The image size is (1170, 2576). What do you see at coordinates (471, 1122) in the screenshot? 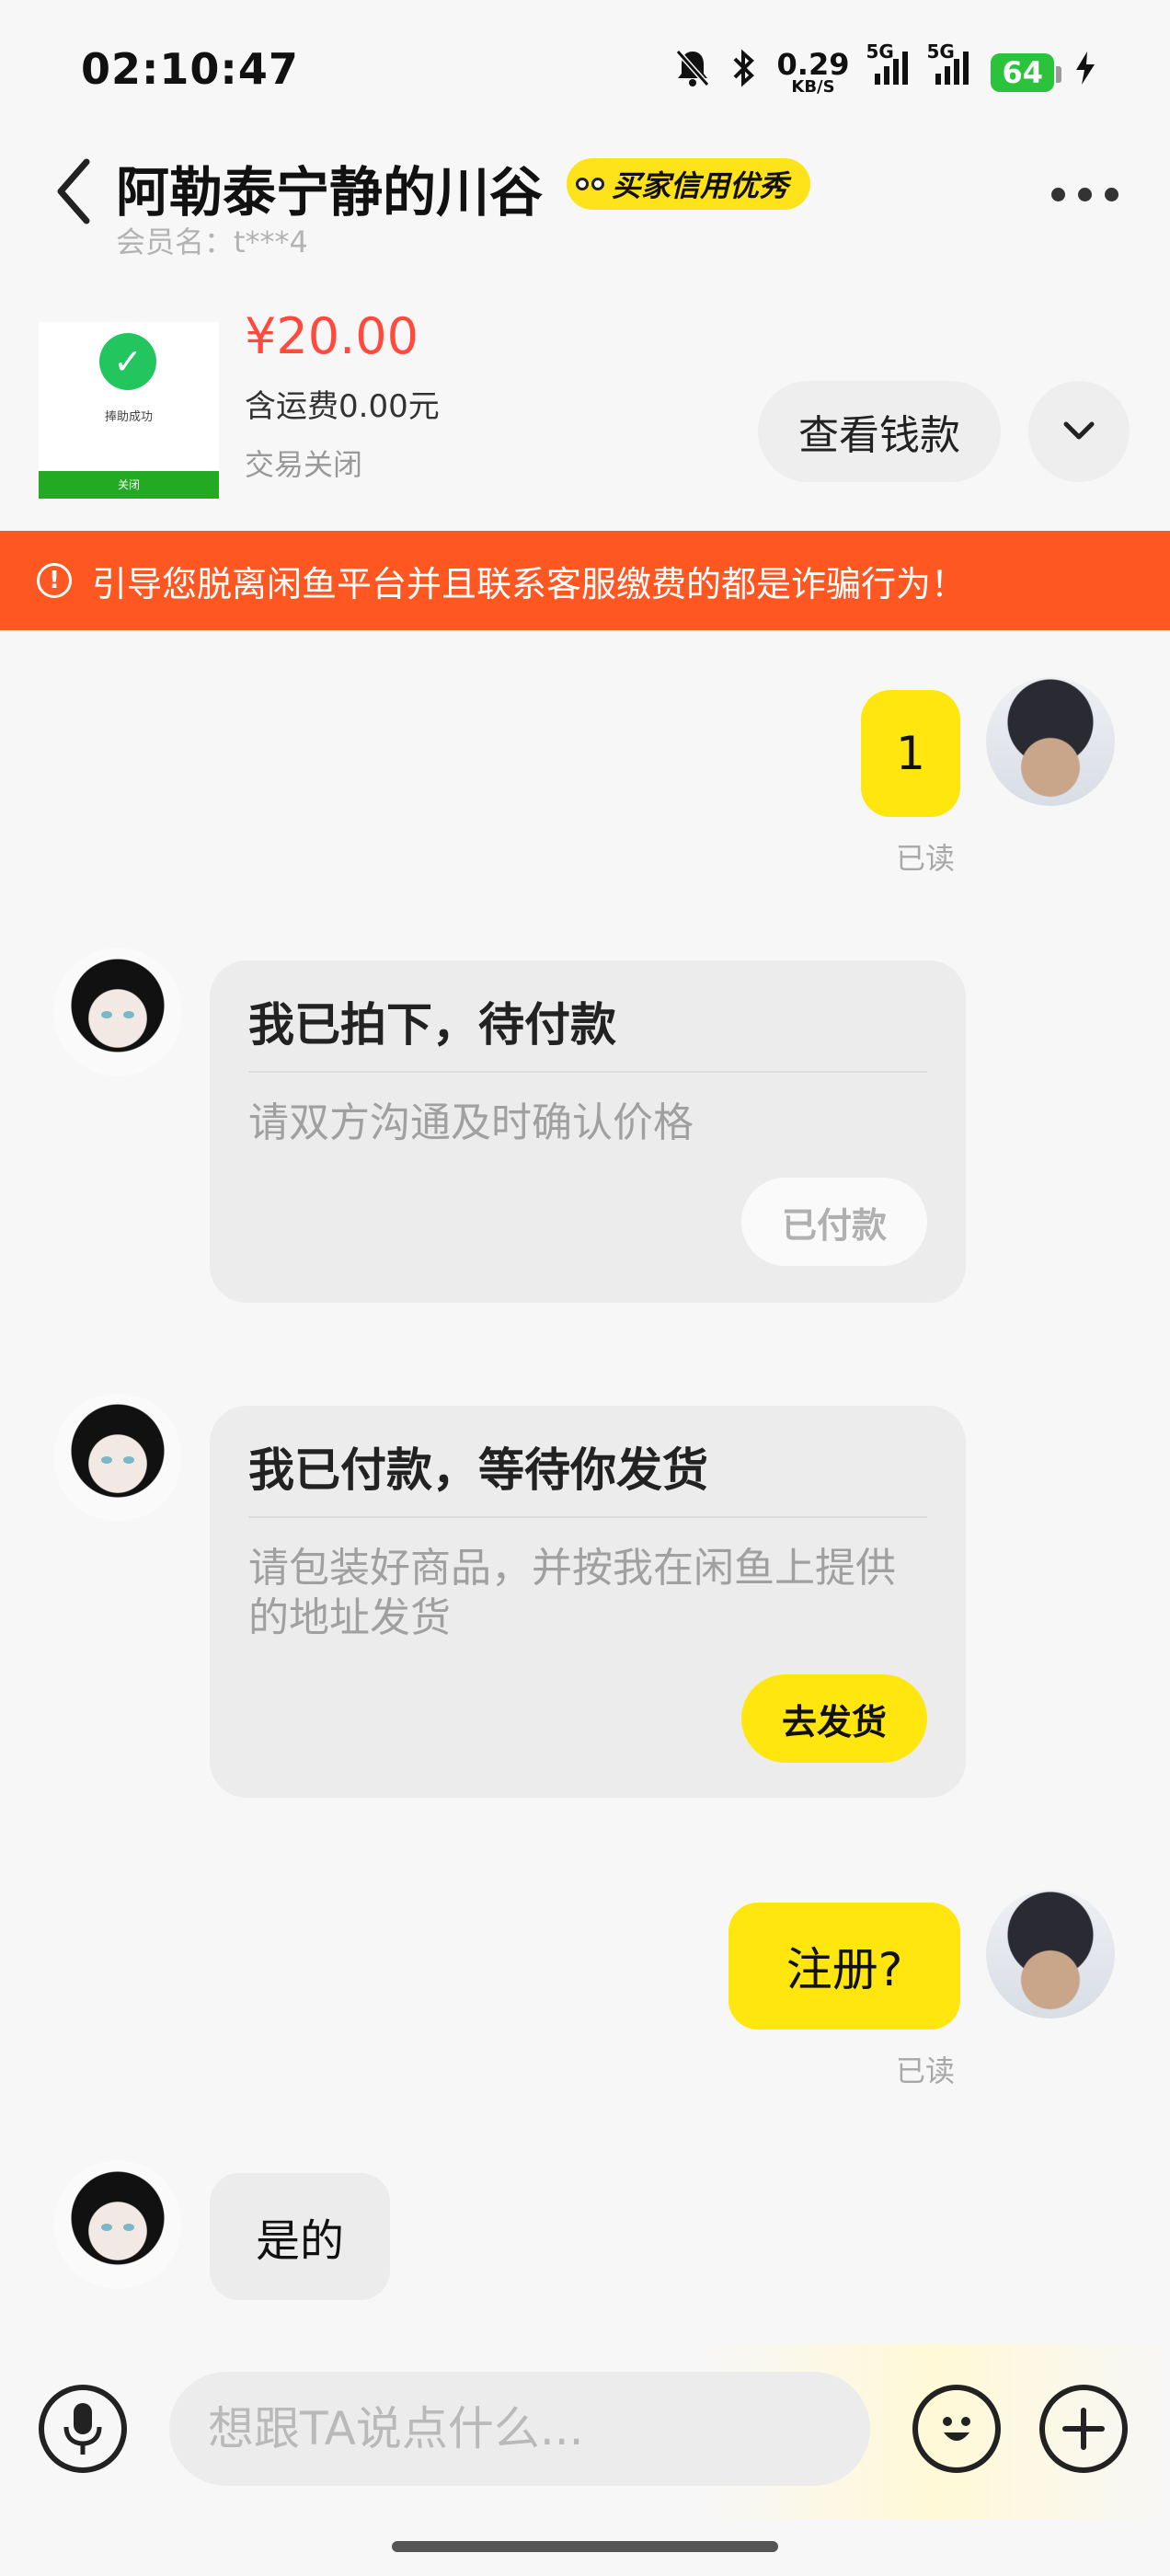
I see `card-description: 请双方沟通及时确认价格` at bounding box center [471, 1122].